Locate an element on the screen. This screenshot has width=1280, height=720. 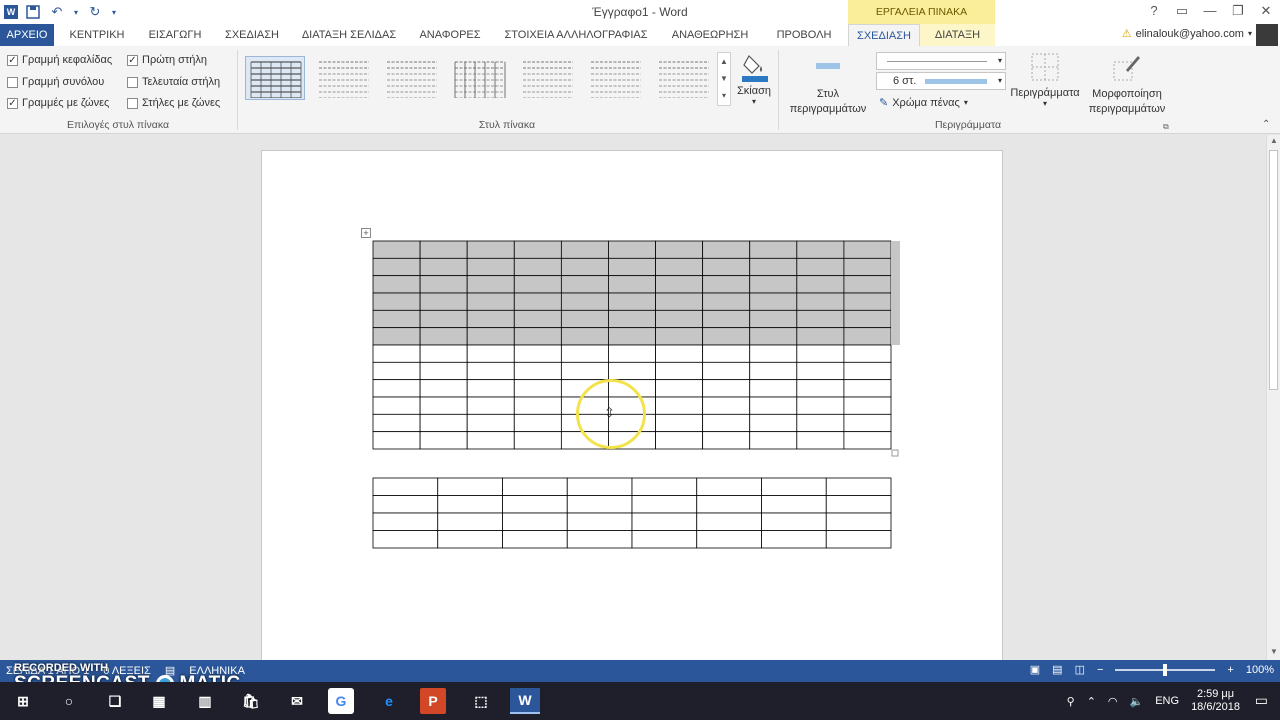
gallery-more-icon: ▾ is located at coordinates (724, 95).